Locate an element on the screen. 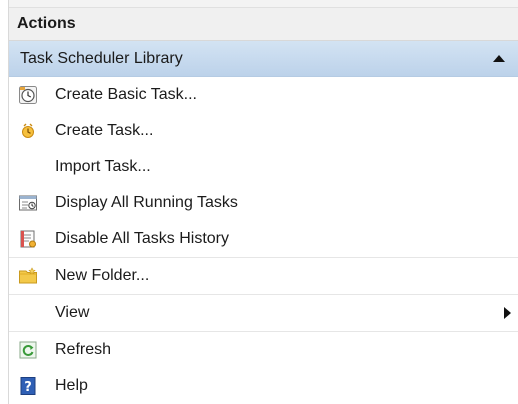 The image size is (518, 404). tasks-history-icon is located at coordinates (28, 239).